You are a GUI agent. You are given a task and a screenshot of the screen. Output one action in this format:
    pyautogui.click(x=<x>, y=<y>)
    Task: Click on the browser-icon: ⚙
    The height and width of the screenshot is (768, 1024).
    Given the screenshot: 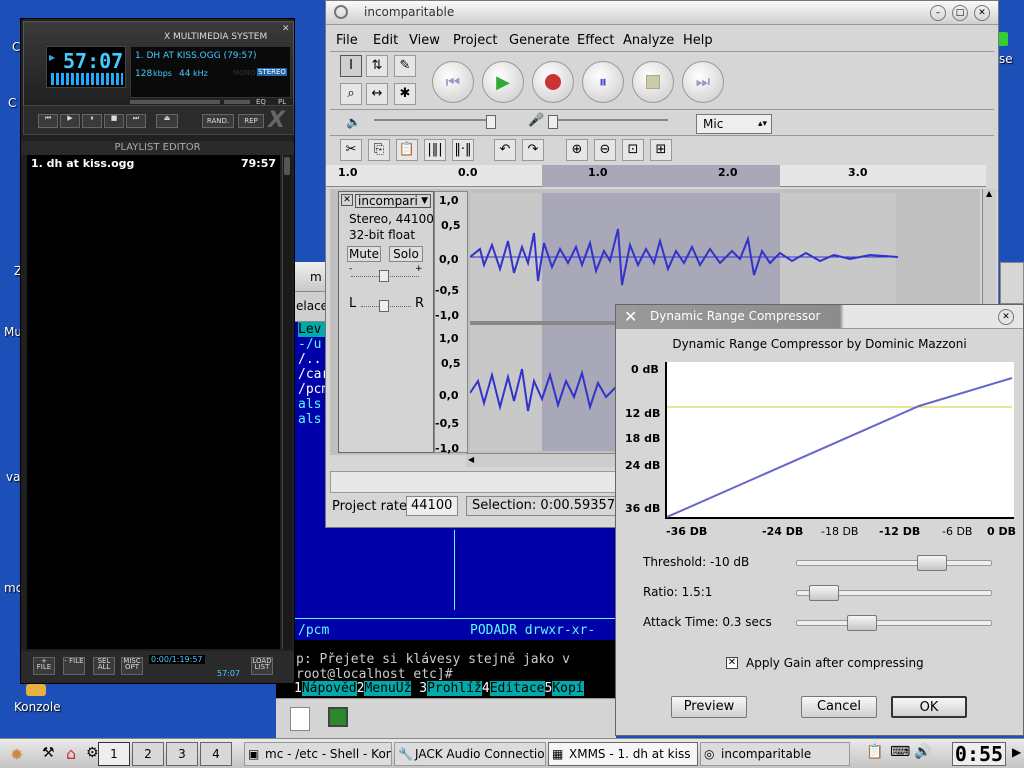 What is the action you would take?
    pyautogui.click(x=92, y=753)
    